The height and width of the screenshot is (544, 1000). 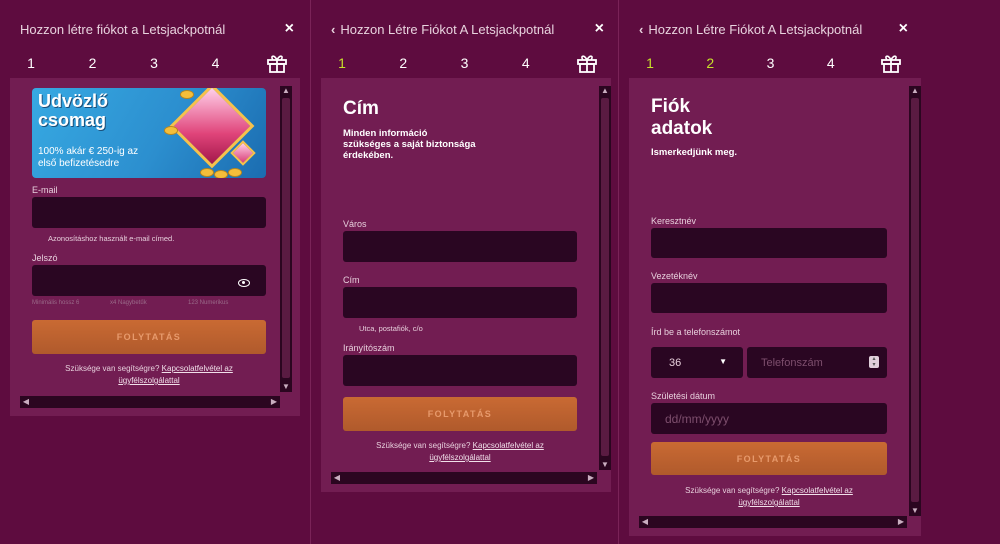 What do you see at coordinates (681, 118) in the screenshot?
I see `section-heading: Fiók adatok` at bounding box center [681, 118].